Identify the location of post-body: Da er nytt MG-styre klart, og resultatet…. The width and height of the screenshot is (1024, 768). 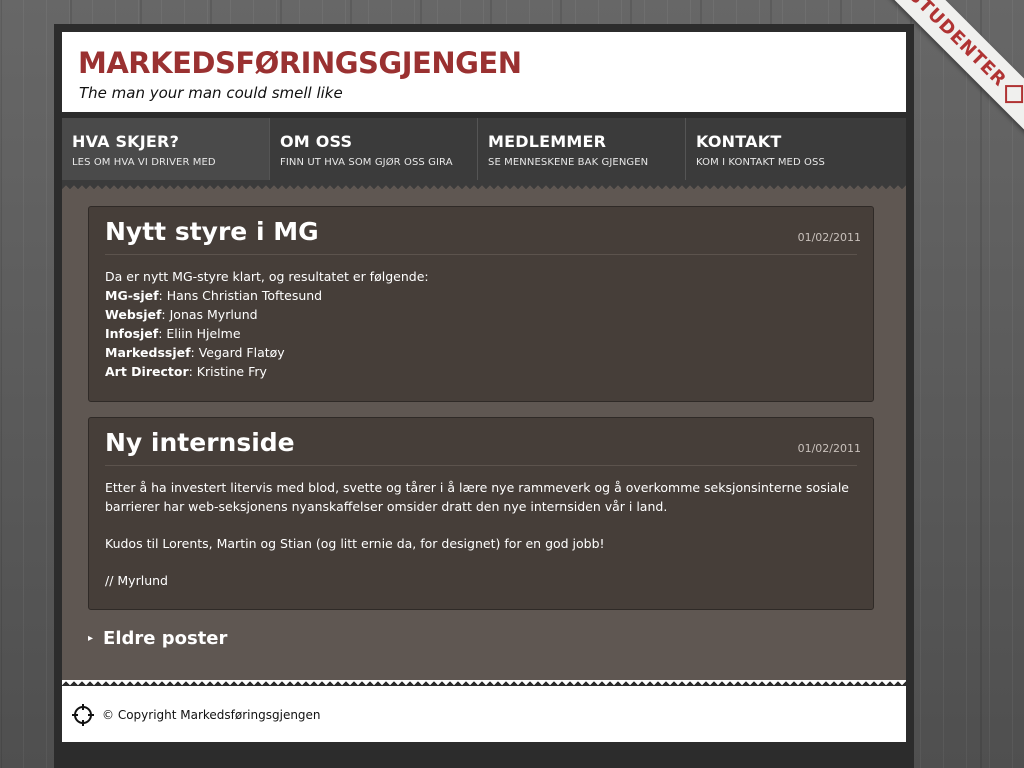
(481, 324).